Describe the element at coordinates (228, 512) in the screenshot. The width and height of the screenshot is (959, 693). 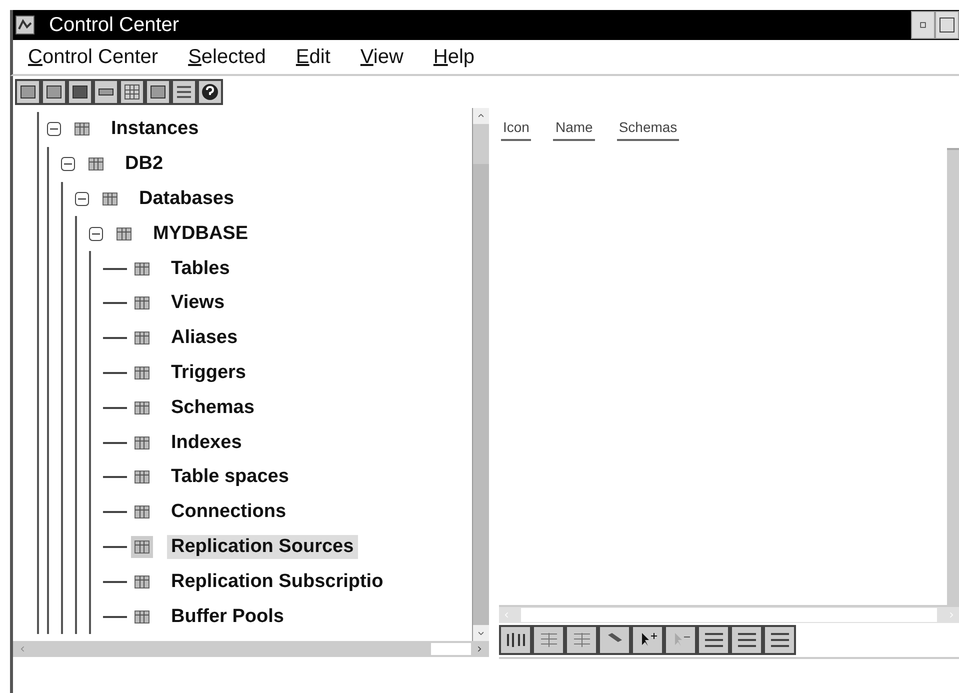
I see `tree-item: Connections` at that location.